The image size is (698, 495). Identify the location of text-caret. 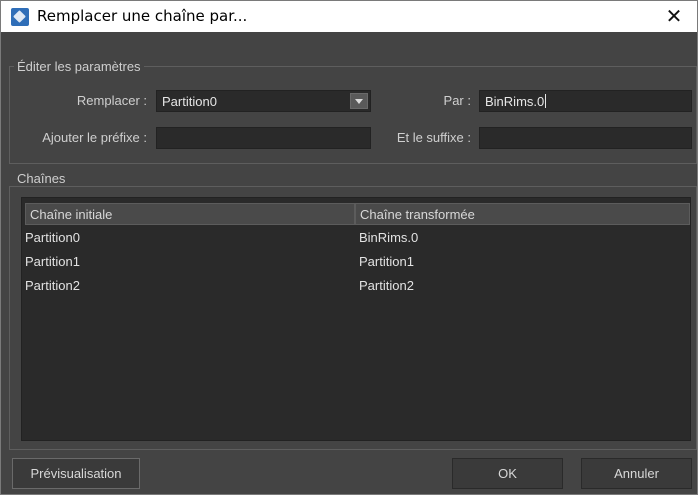
(546, 101).